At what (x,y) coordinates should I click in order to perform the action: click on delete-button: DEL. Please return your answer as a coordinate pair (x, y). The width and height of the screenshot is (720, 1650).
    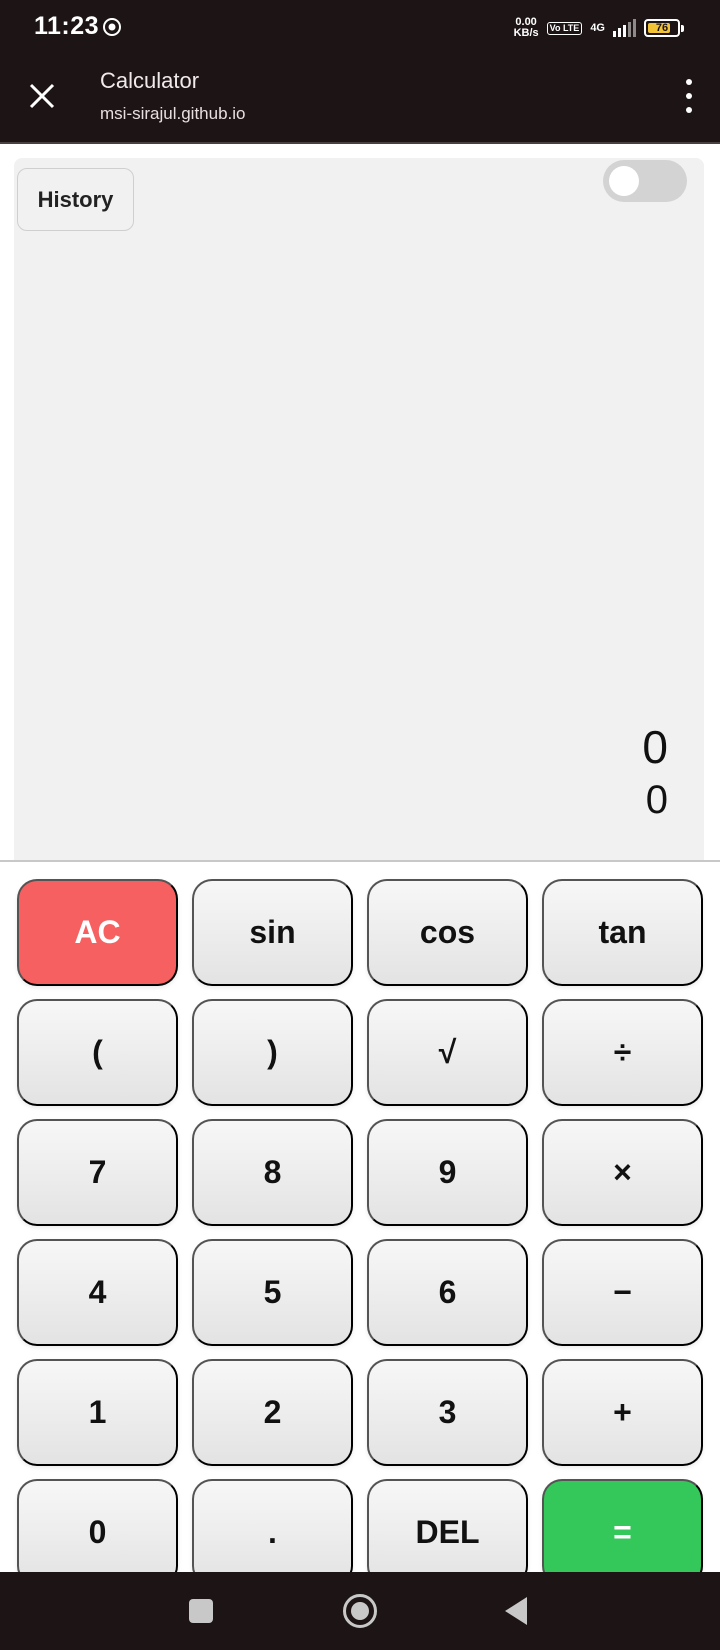
    Looking at the image, I should click on (447, 1532).